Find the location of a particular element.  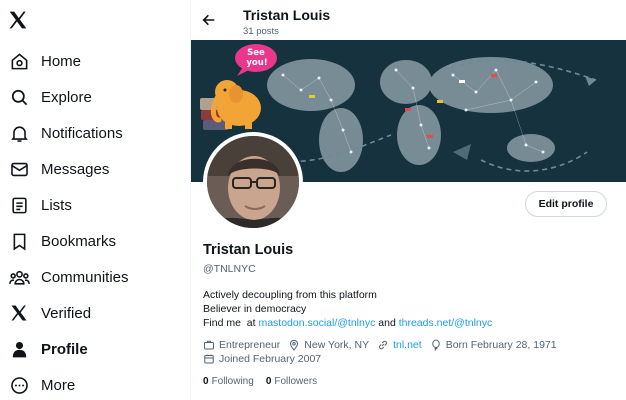

category-item: Entrepreneur is located at coordinates (241, 345).